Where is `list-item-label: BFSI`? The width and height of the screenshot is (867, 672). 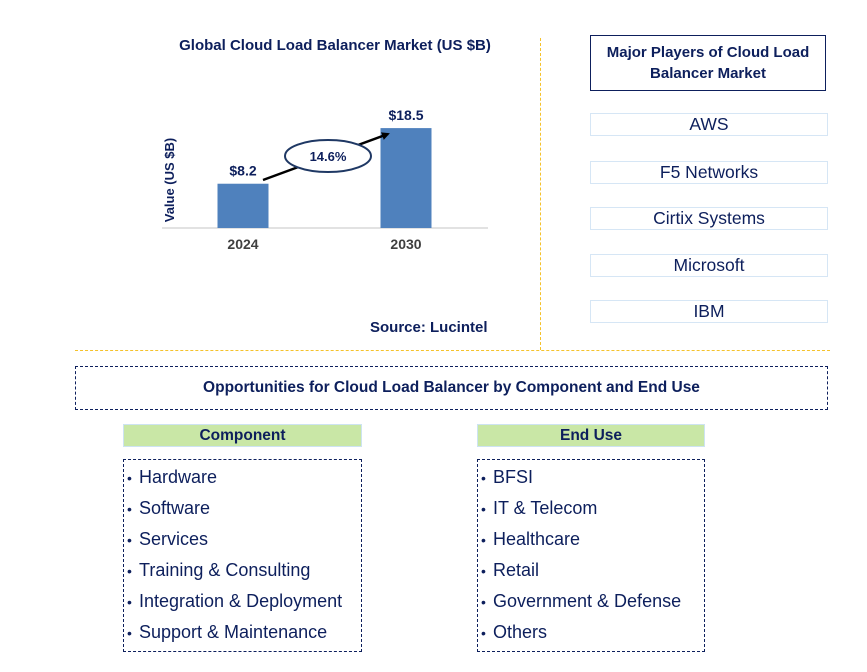
list-item-label: BFSI is located at coordinates (513, 477).